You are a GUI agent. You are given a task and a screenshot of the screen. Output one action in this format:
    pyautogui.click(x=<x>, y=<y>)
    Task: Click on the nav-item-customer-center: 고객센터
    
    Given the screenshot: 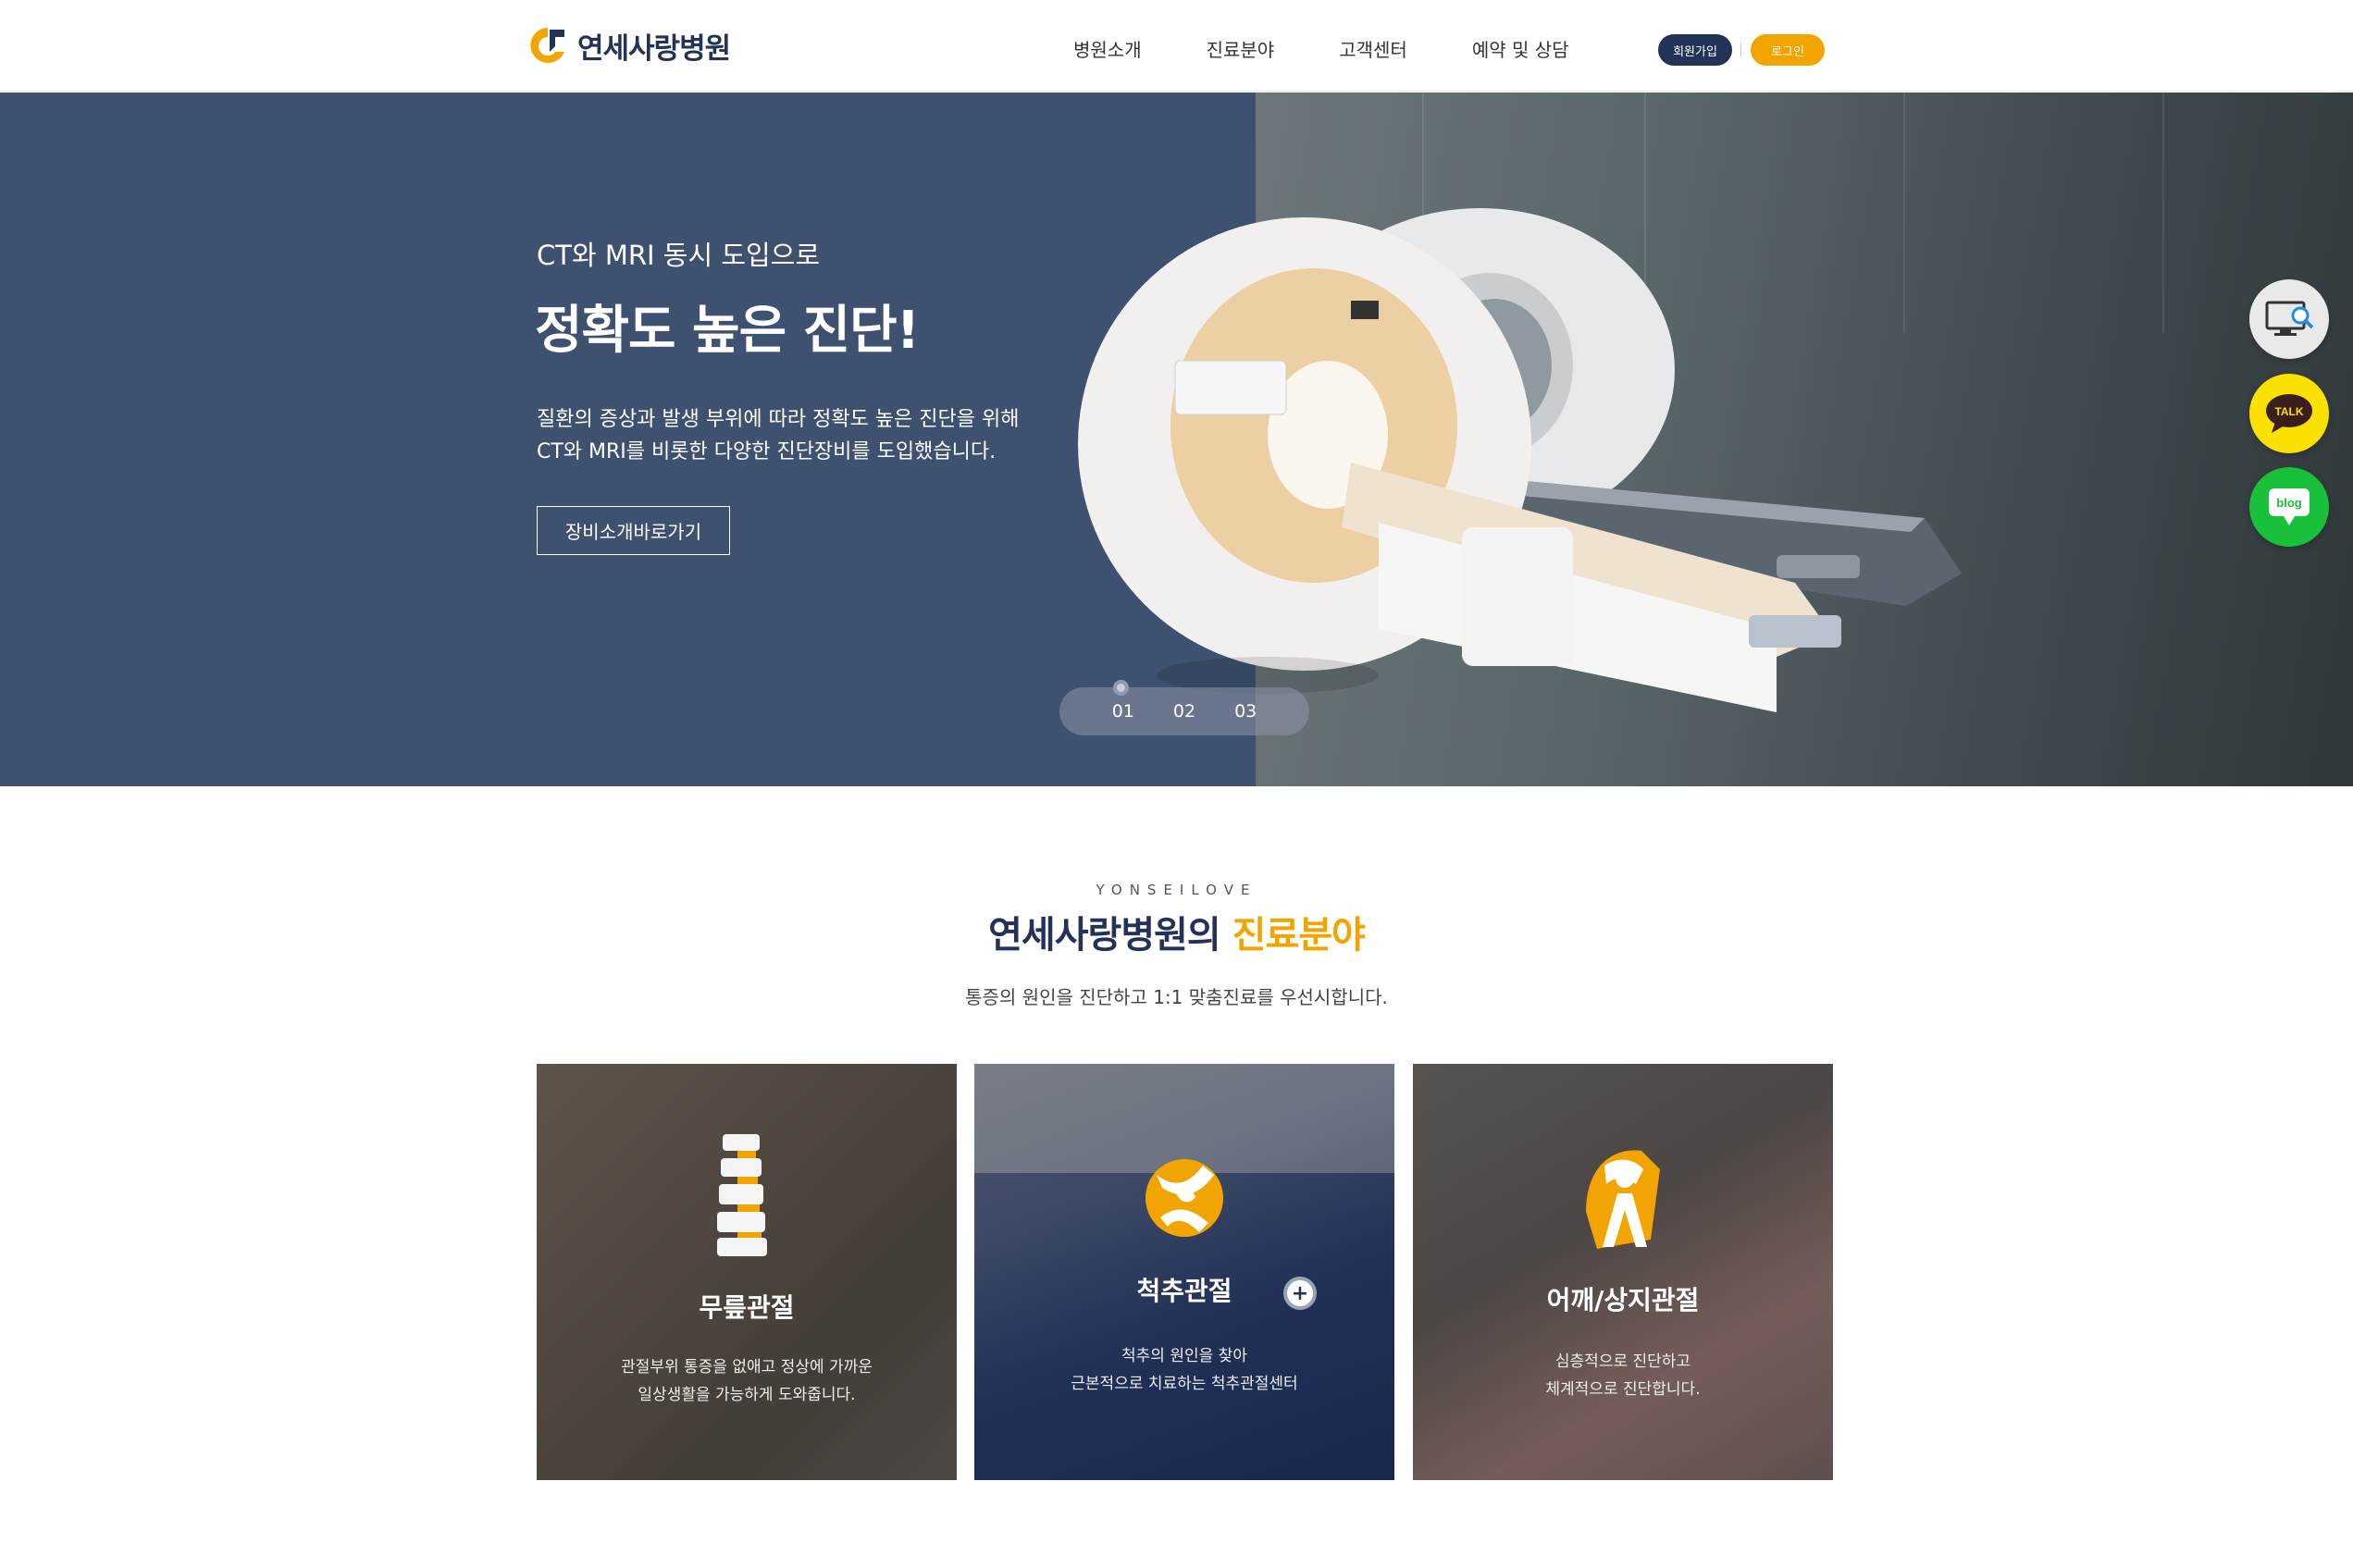 What is the action you would take?
    pyautogui.click(x=1373, y=48)
    